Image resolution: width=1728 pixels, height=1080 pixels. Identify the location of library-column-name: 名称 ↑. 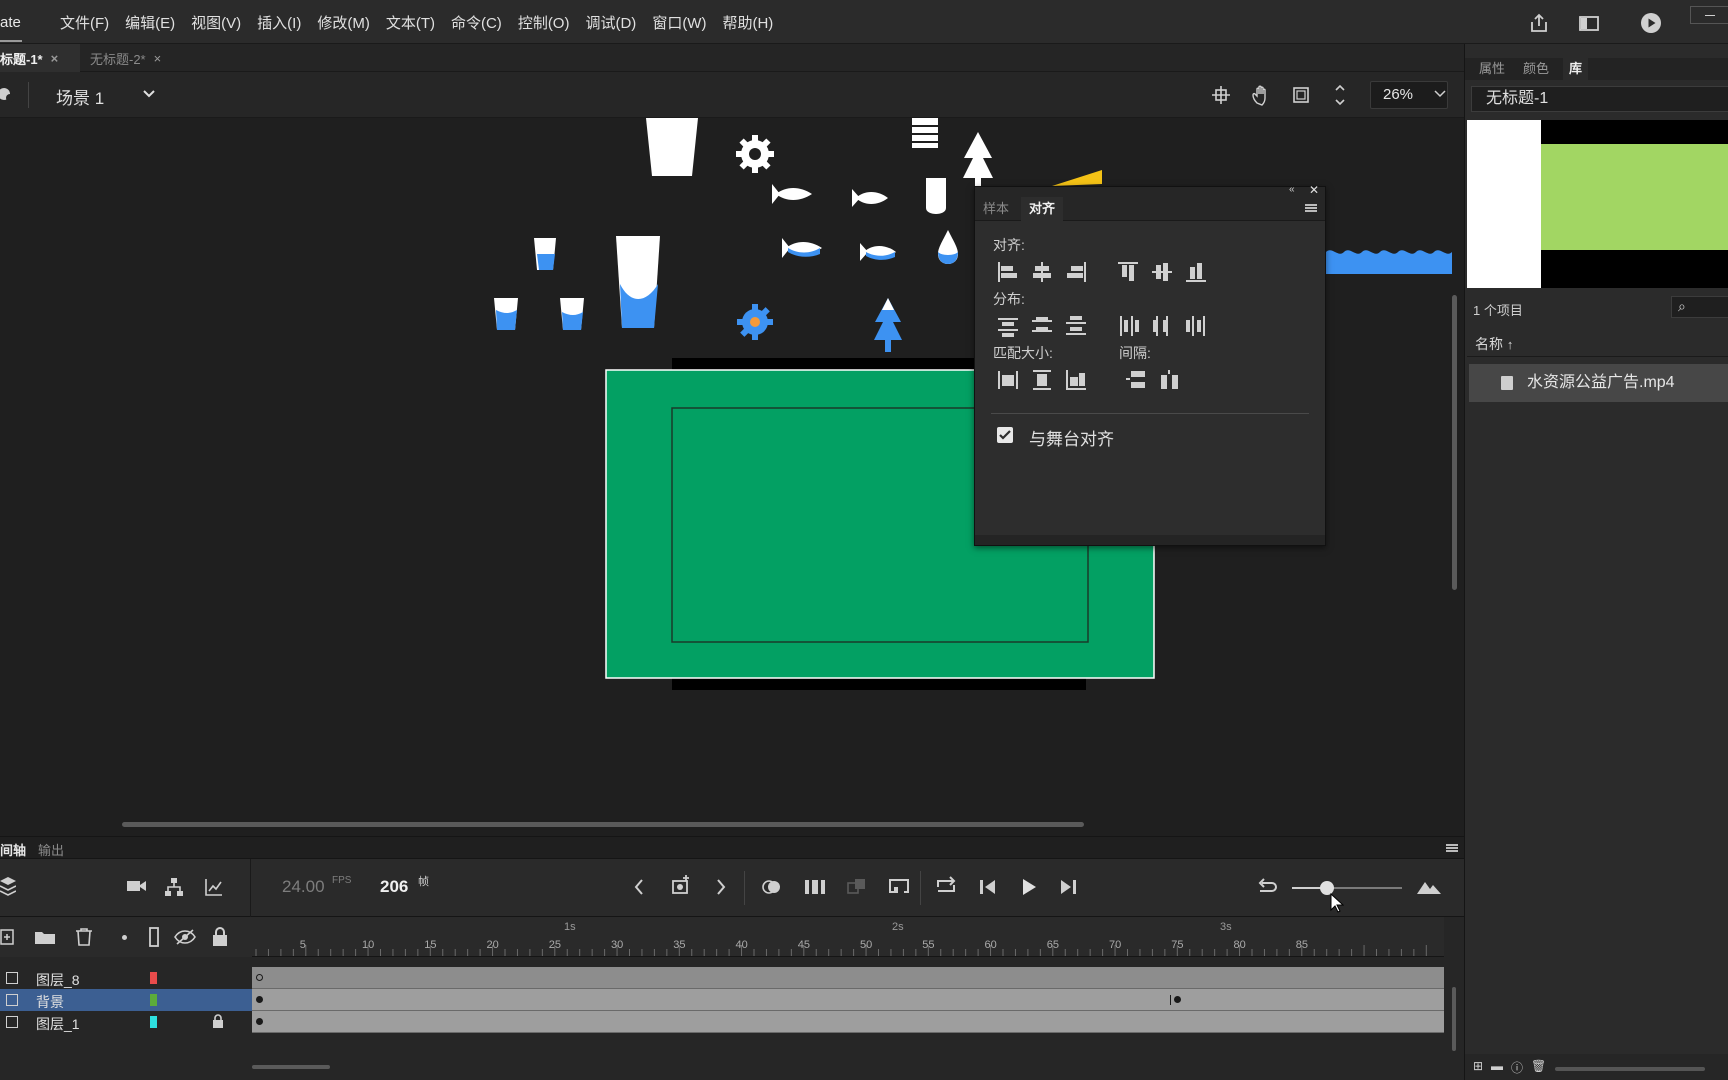
(1494, 344).